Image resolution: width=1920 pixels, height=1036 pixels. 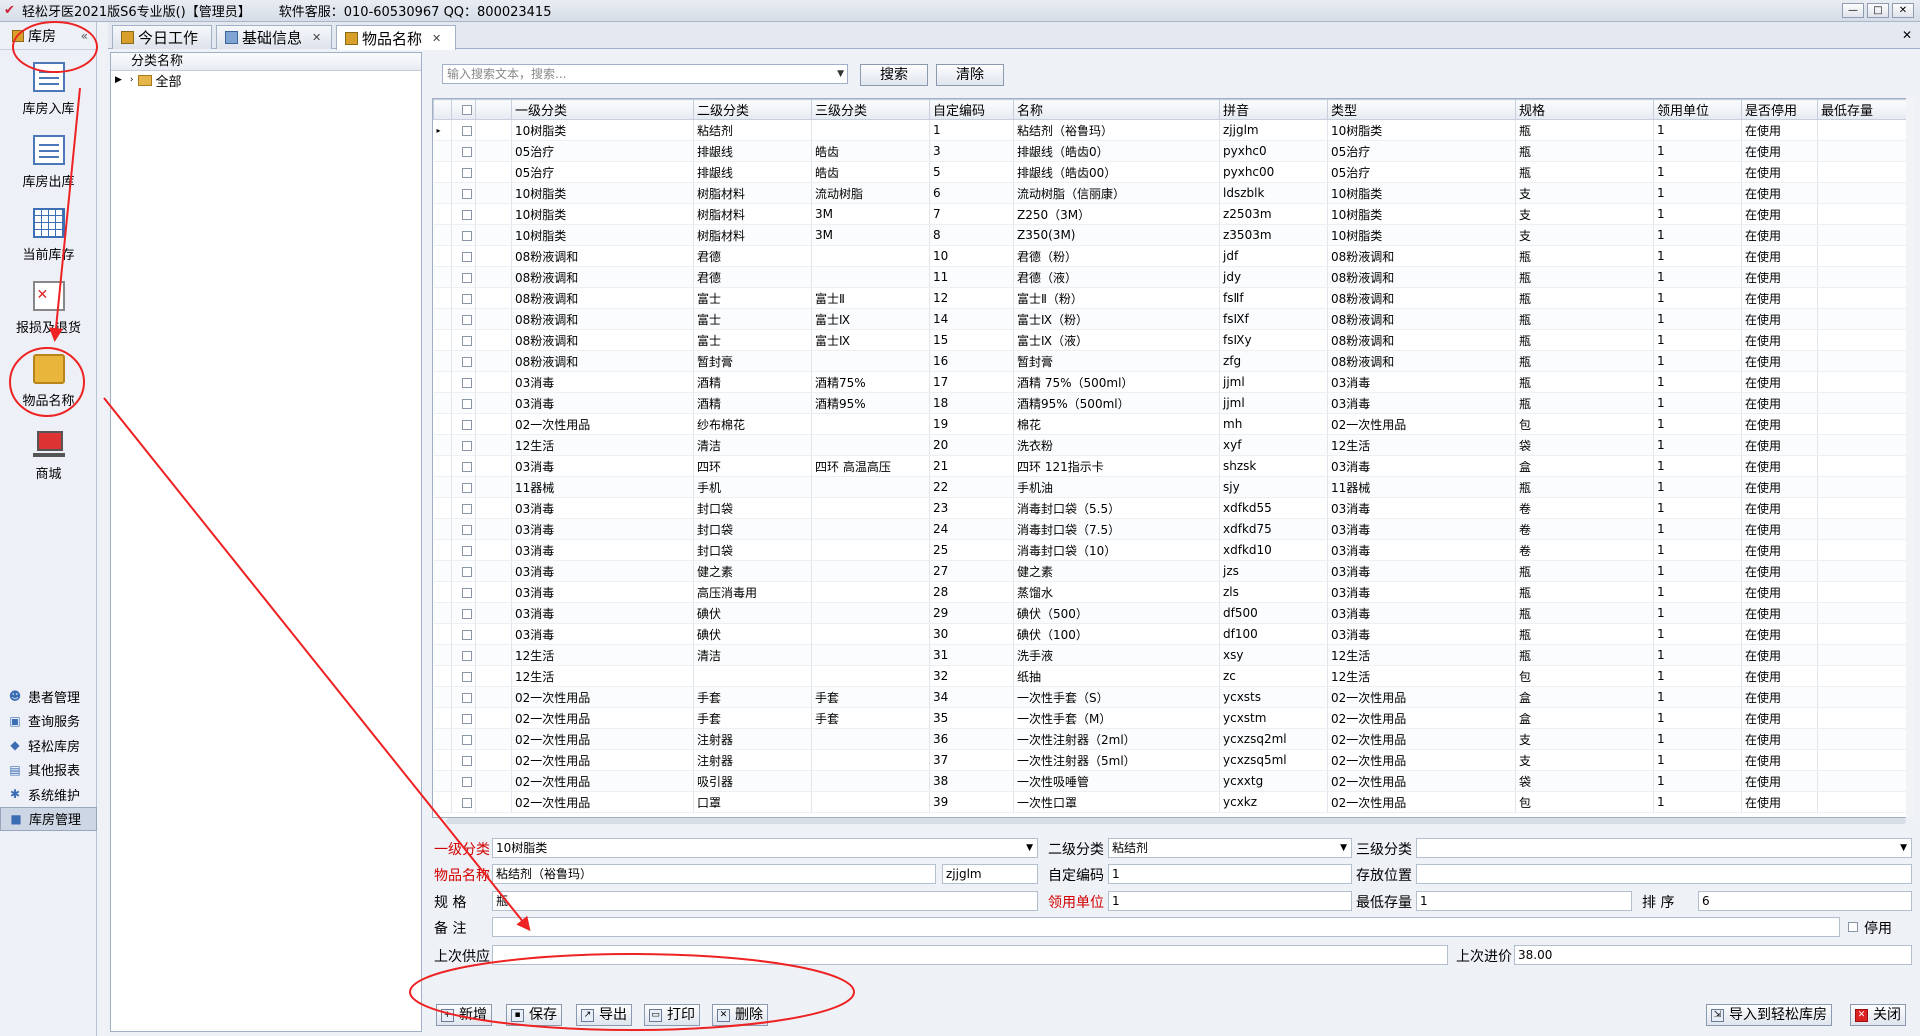 I want to click on col-header: 二级分类, so click(x=752, y=109).